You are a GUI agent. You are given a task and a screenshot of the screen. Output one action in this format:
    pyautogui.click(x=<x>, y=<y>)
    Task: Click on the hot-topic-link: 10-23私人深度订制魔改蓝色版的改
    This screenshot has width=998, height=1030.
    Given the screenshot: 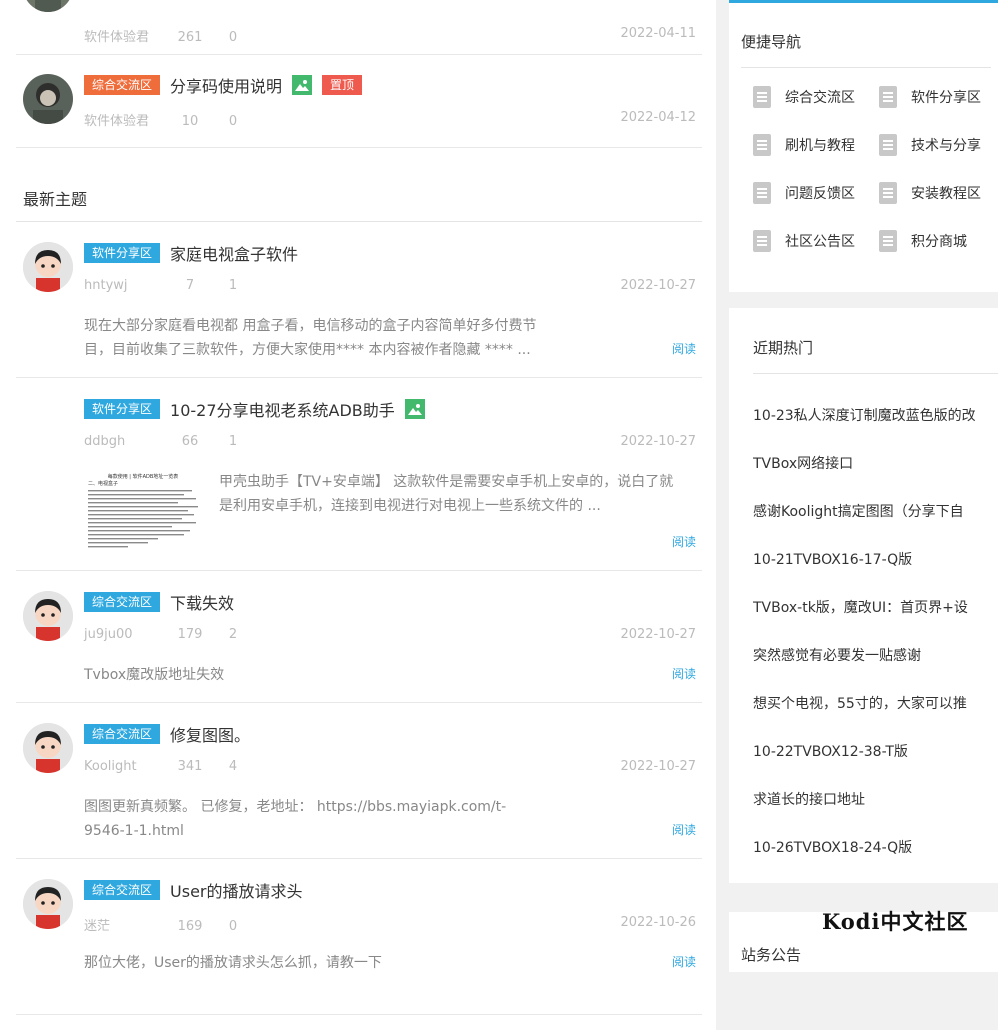 What is the action you would take?
    pyautogui.click(x=873, y=415)
    